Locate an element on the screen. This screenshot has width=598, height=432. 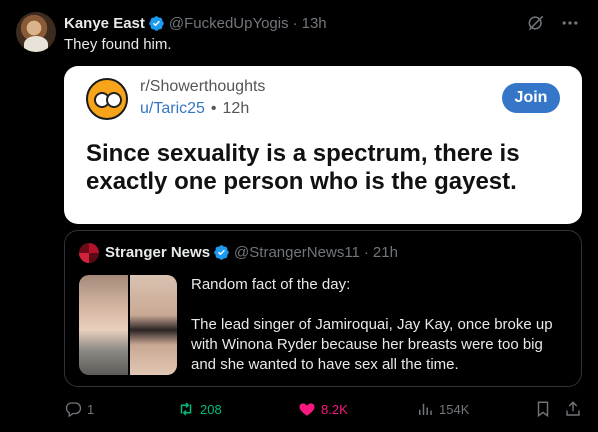
reply-button: 1 is located at coordinates (79, 409).